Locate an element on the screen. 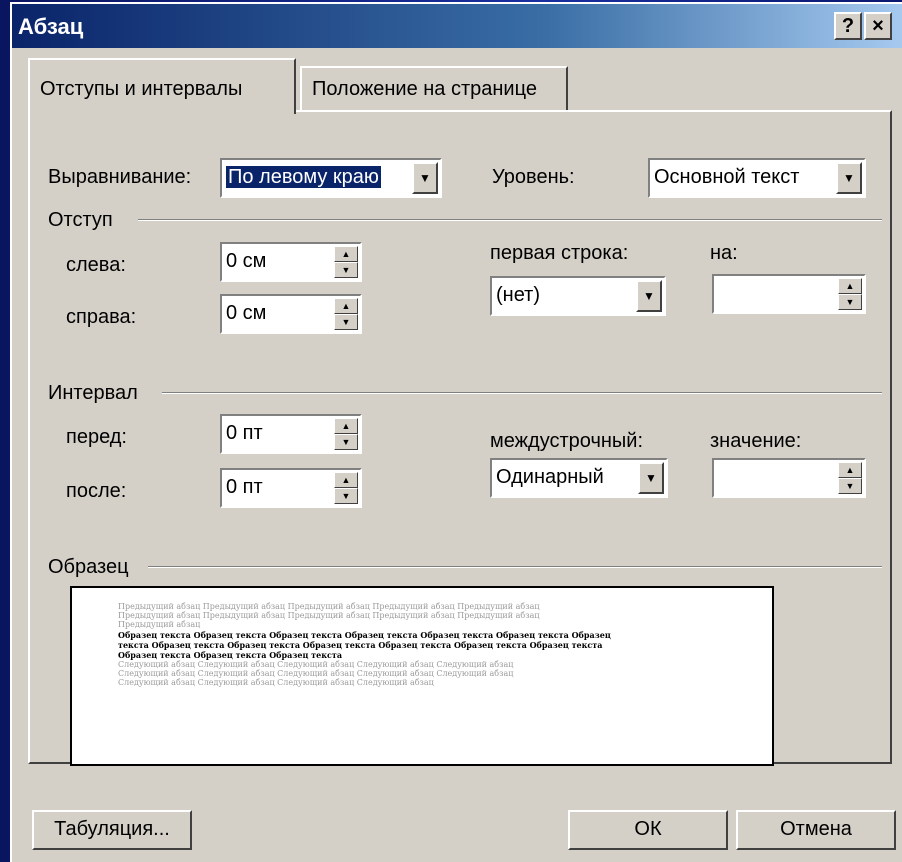  title-bar: Абзац ? × is located at coordinates (457, 26).